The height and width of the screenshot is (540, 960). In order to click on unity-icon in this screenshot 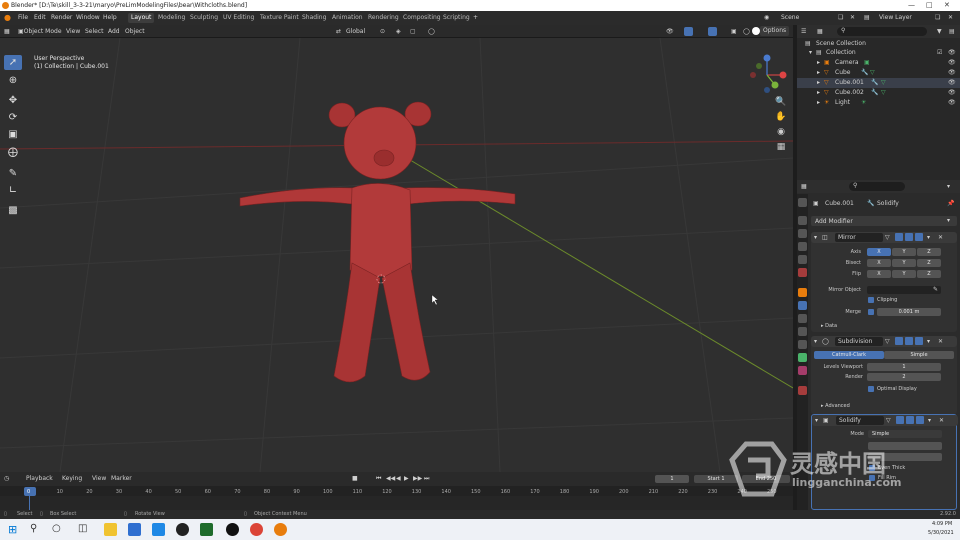, I will do `click(232, 529)`.